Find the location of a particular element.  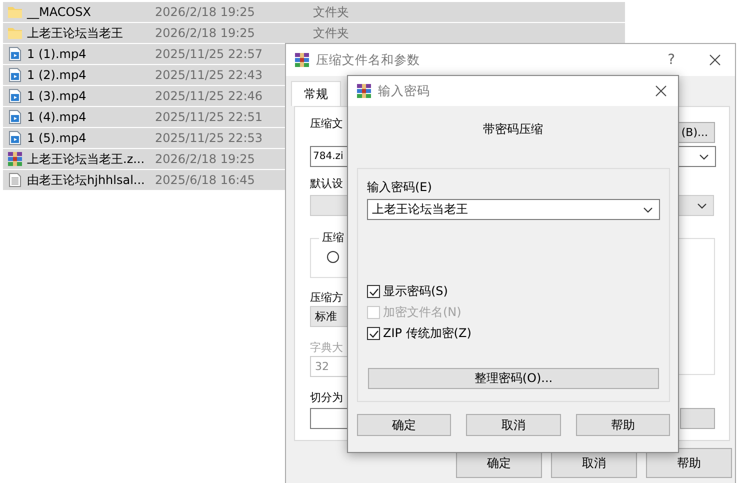

field-label: 默认设 is located at coordinates (326, 184).